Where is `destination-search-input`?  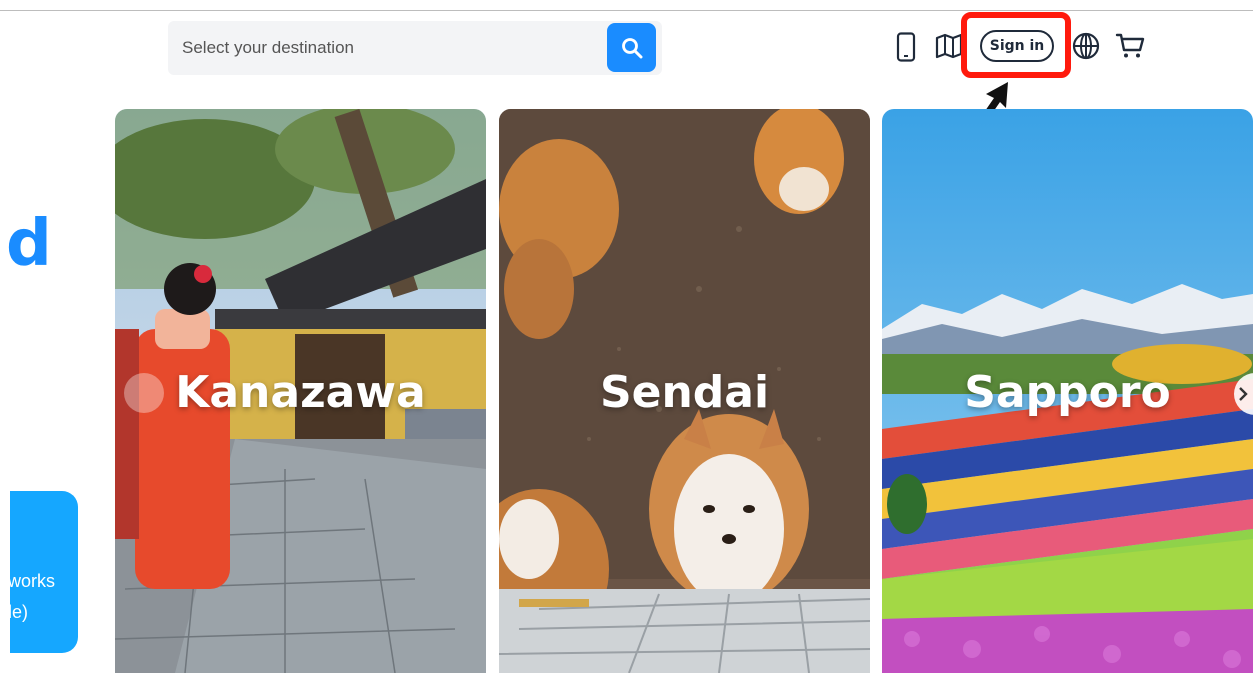 destination-search-input is located at coordinates (383, 48).